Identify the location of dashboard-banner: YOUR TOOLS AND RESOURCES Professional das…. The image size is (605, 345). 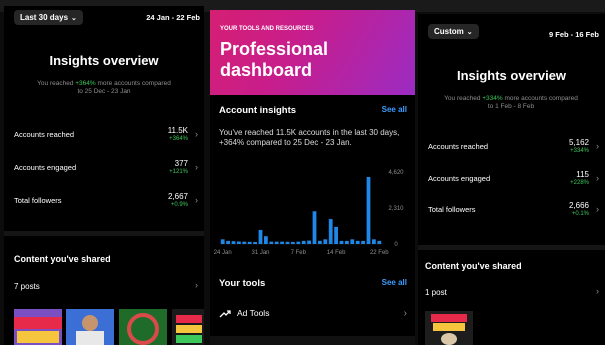
(312, 52).